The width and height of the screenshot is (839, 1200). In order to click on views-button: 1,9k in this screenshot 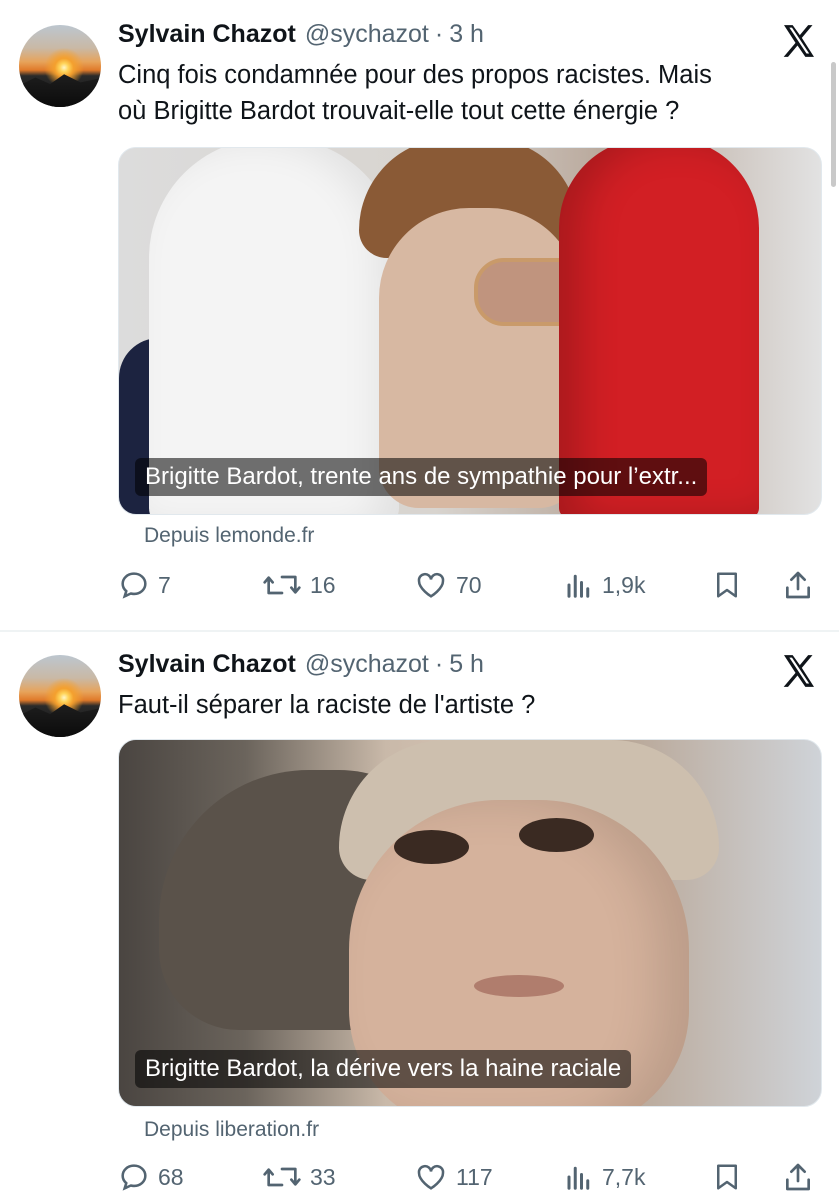, I will do `click(604, 585)`.